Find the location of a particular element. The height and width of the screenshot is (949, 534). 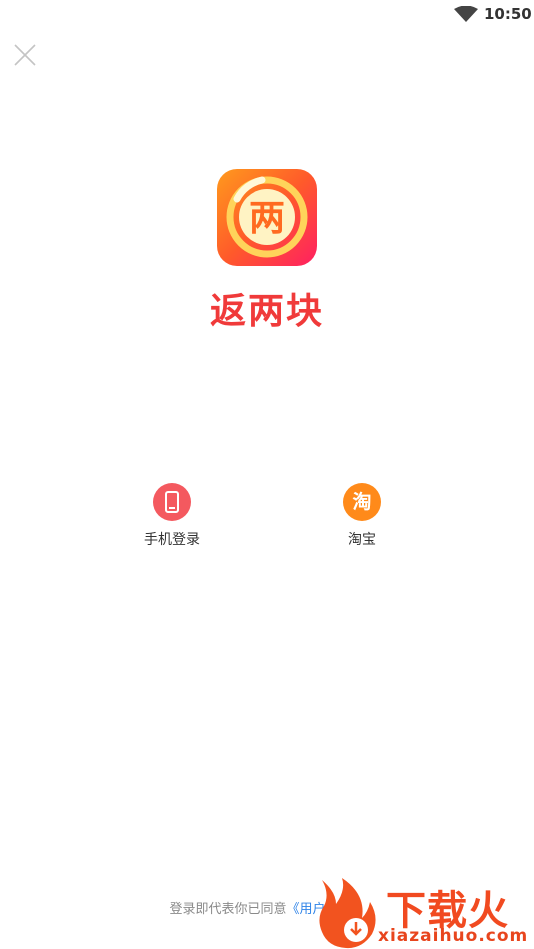

flame-logo-icon is located at coordinates (347, 913).